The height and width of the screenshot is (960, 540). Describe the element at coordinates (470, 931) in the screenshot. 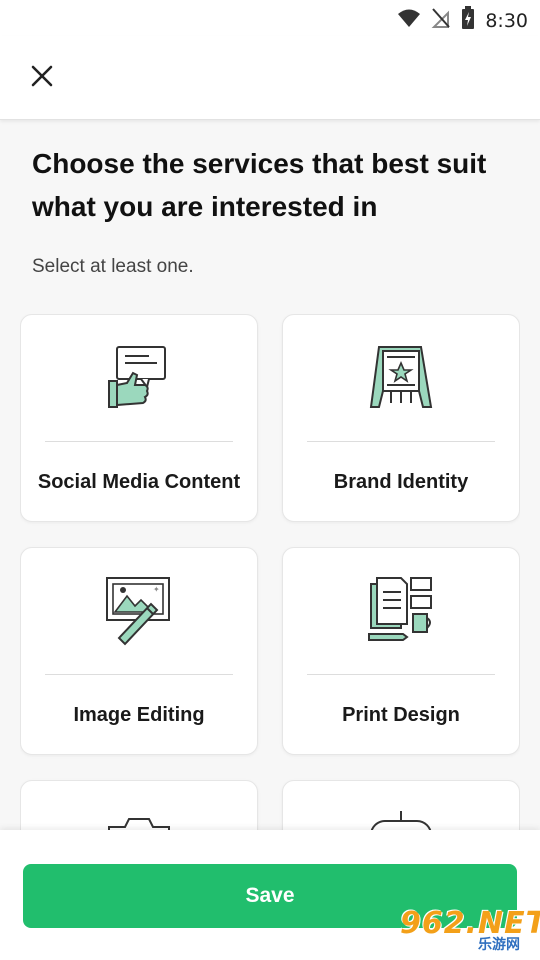

I see `watermark-logo: 962.NET 乐游网` at that location.